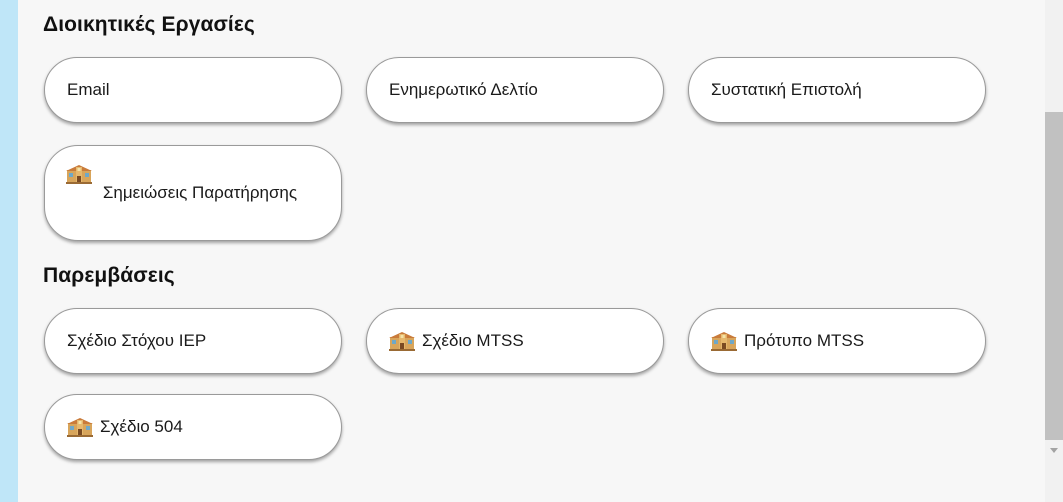  I want to click on section-title-admin: Διοικητικές Εργασίες, so click(149, 24).